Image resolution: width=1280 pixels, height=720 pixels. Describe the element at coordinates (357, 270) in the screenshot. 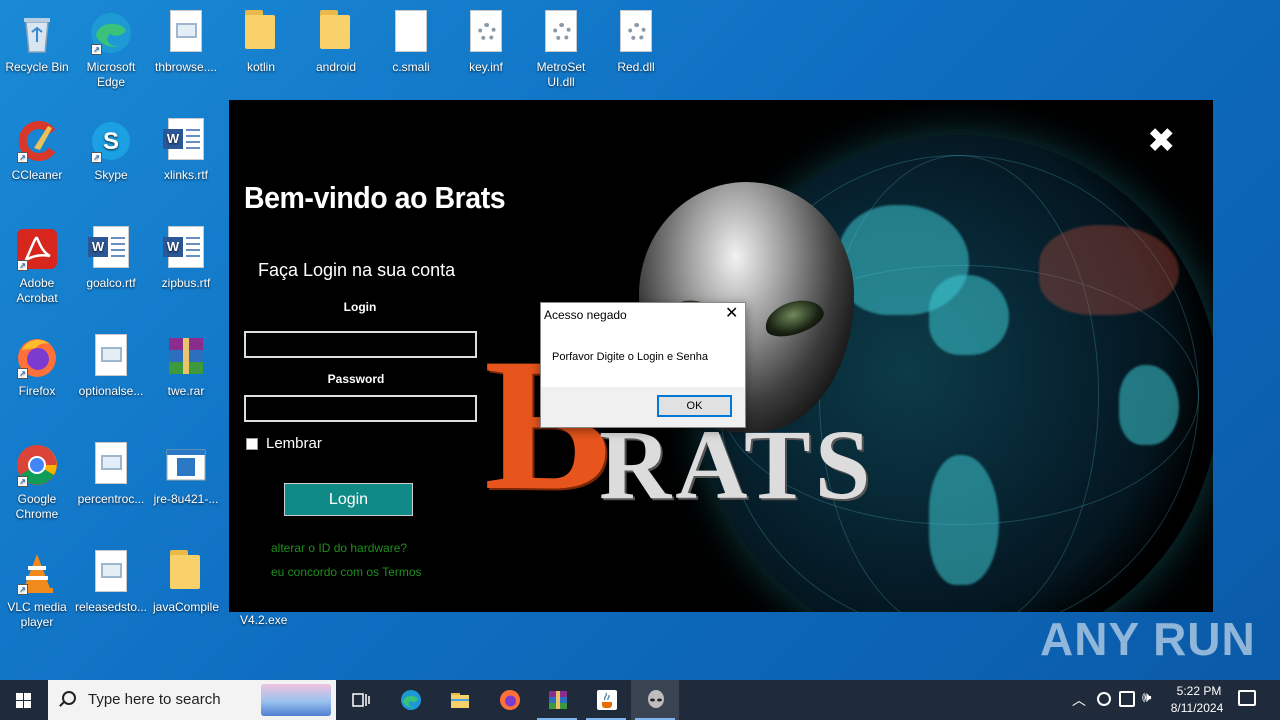

I see `login-subtitle: Faça Login na sua conta` at that location.